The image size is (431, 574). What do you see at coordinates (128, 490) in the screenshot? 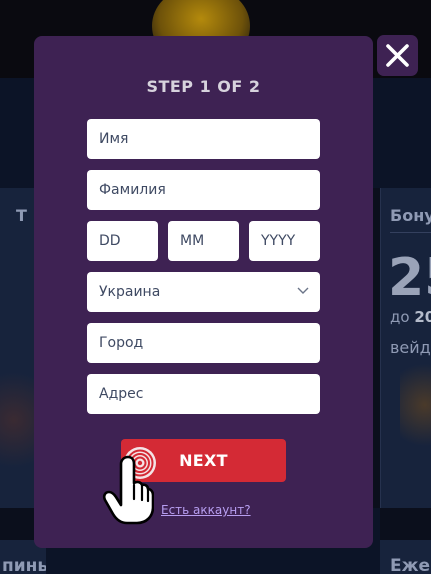
I see `hand-pointer-icon` at bounding box center [128, 490].